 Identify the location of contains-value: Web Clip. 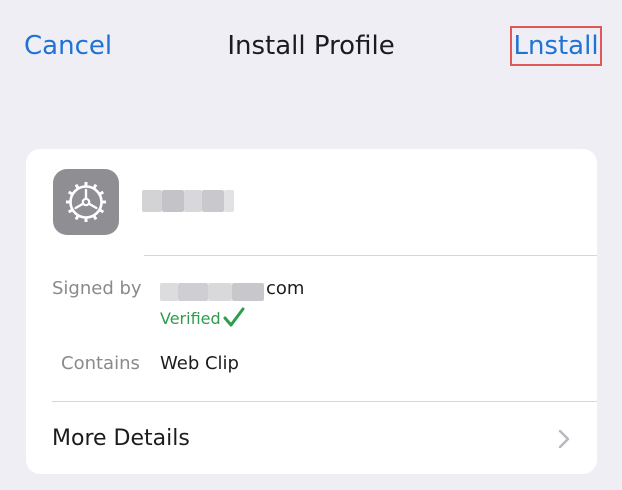
(199, 363).